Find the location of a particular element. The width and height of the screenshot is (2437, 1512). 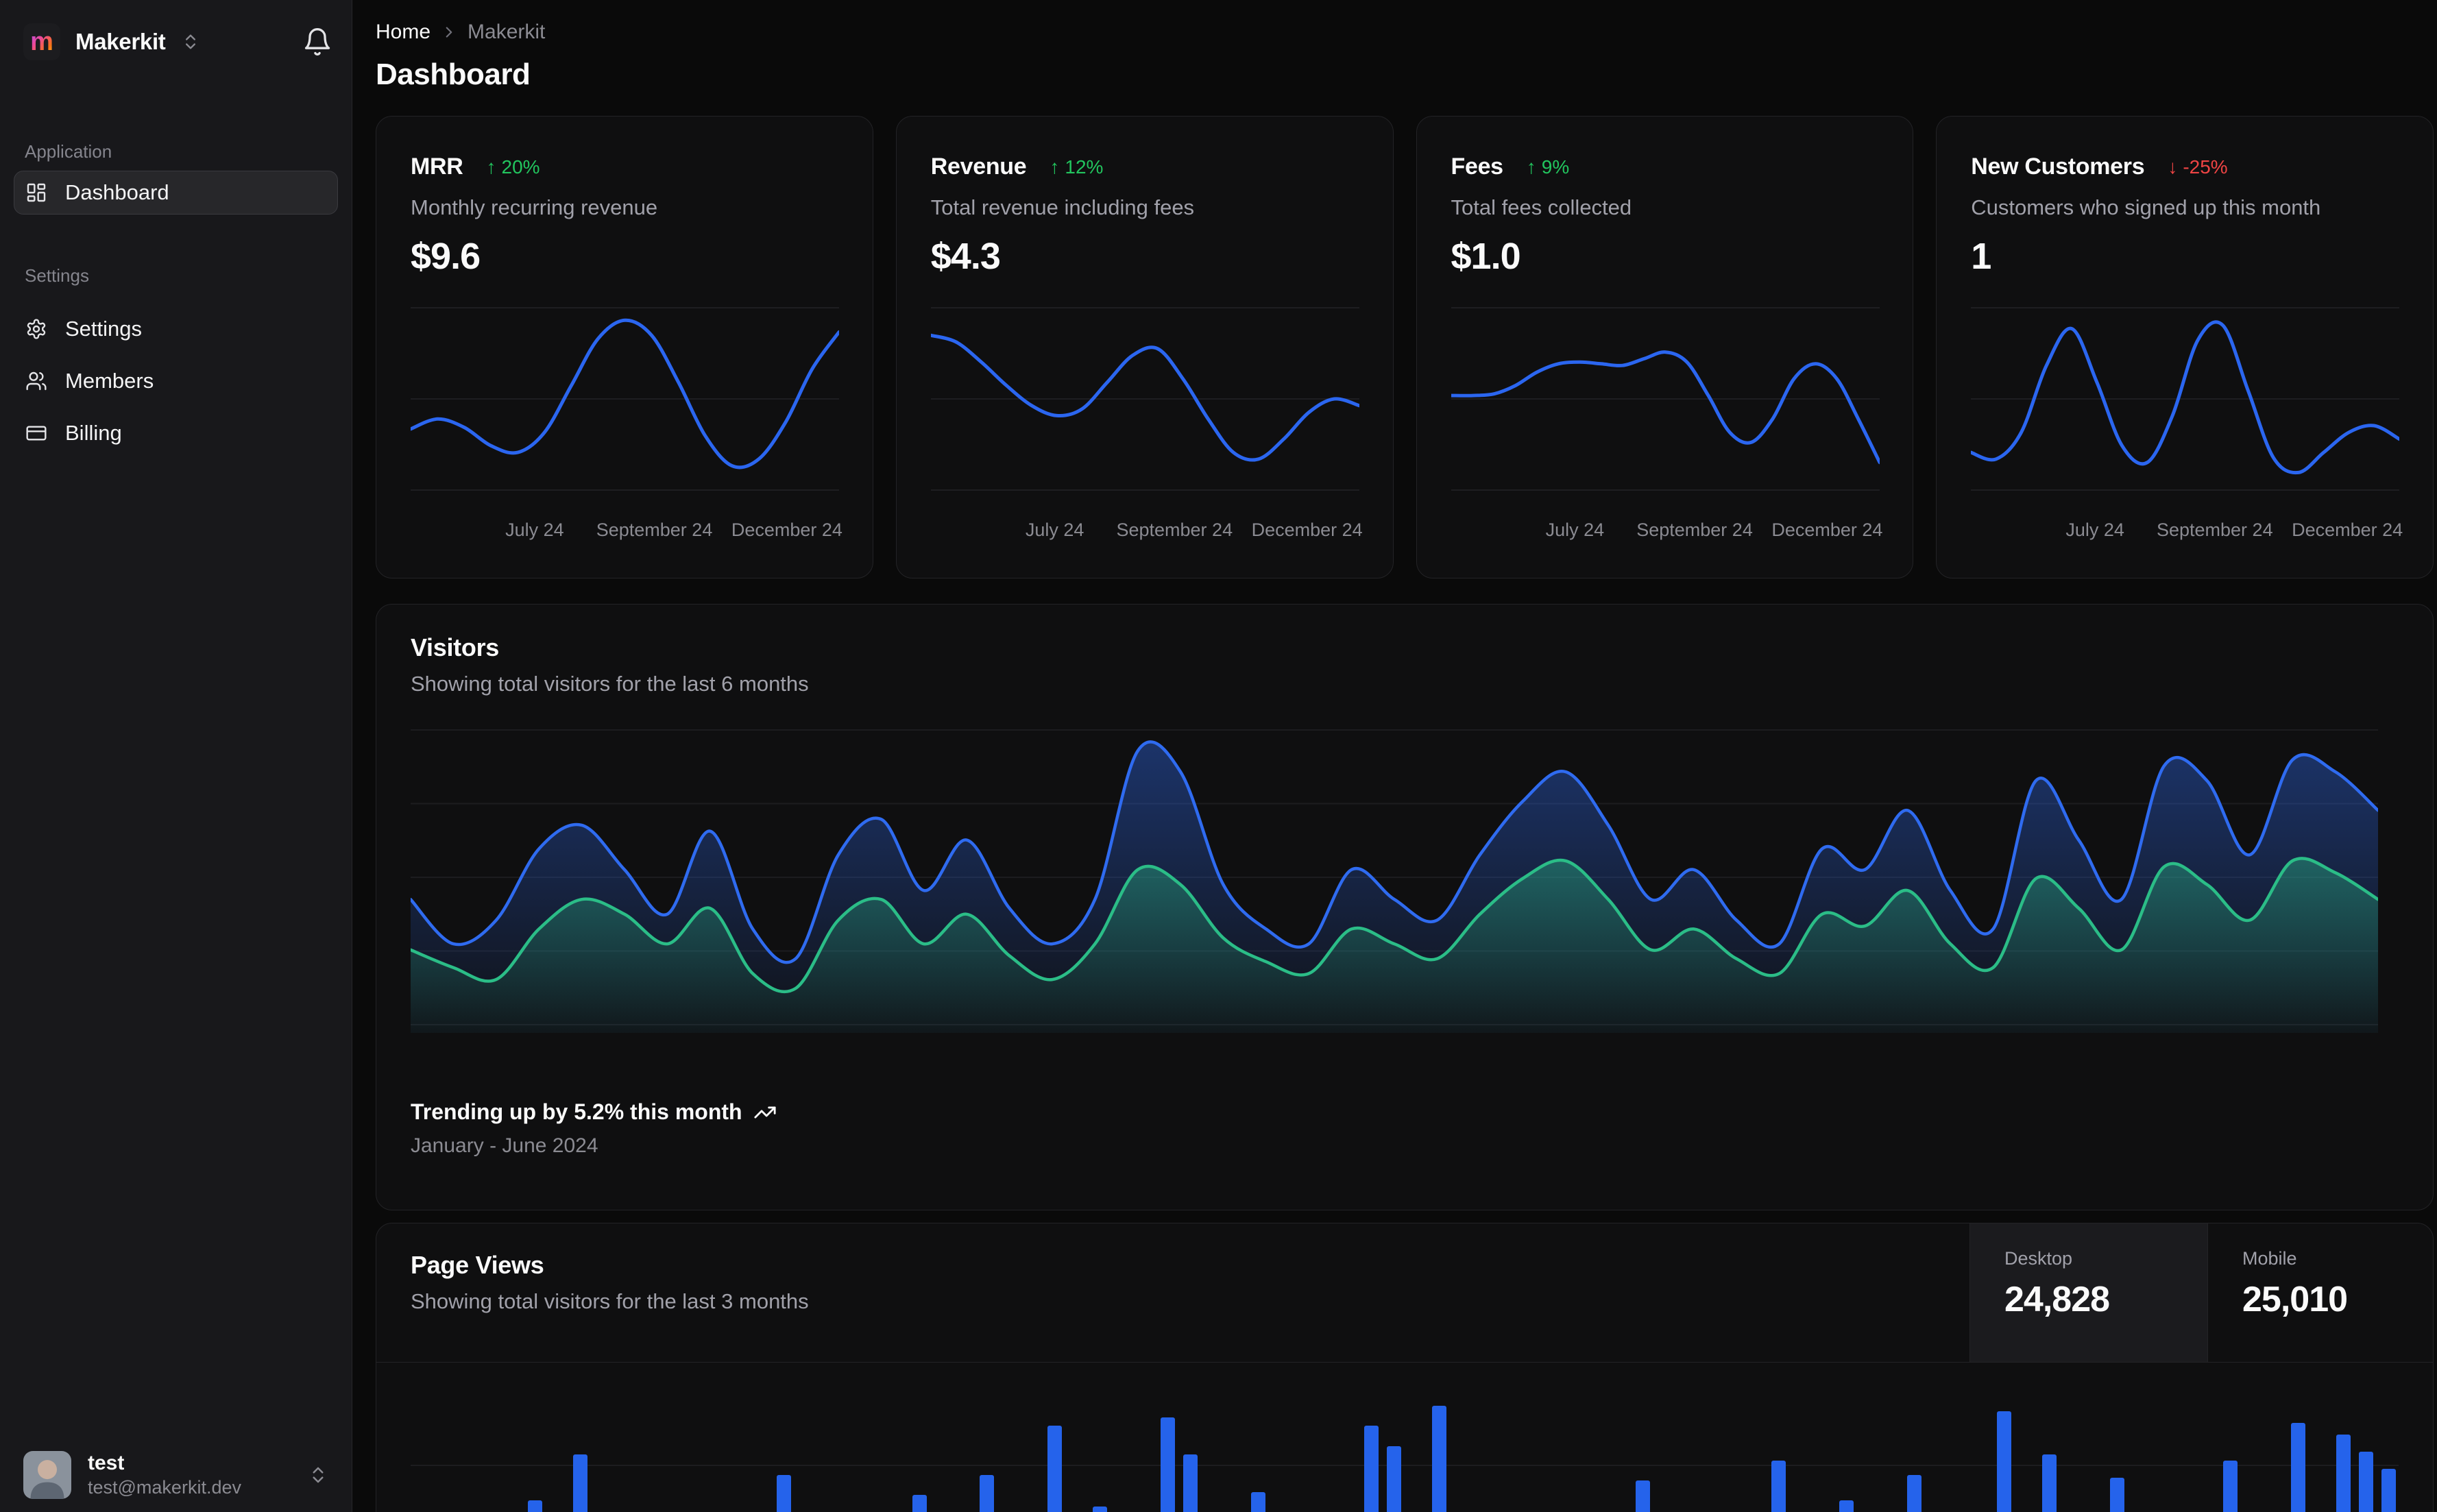

trend-change: -25% is located at coordinates (2205, 167).